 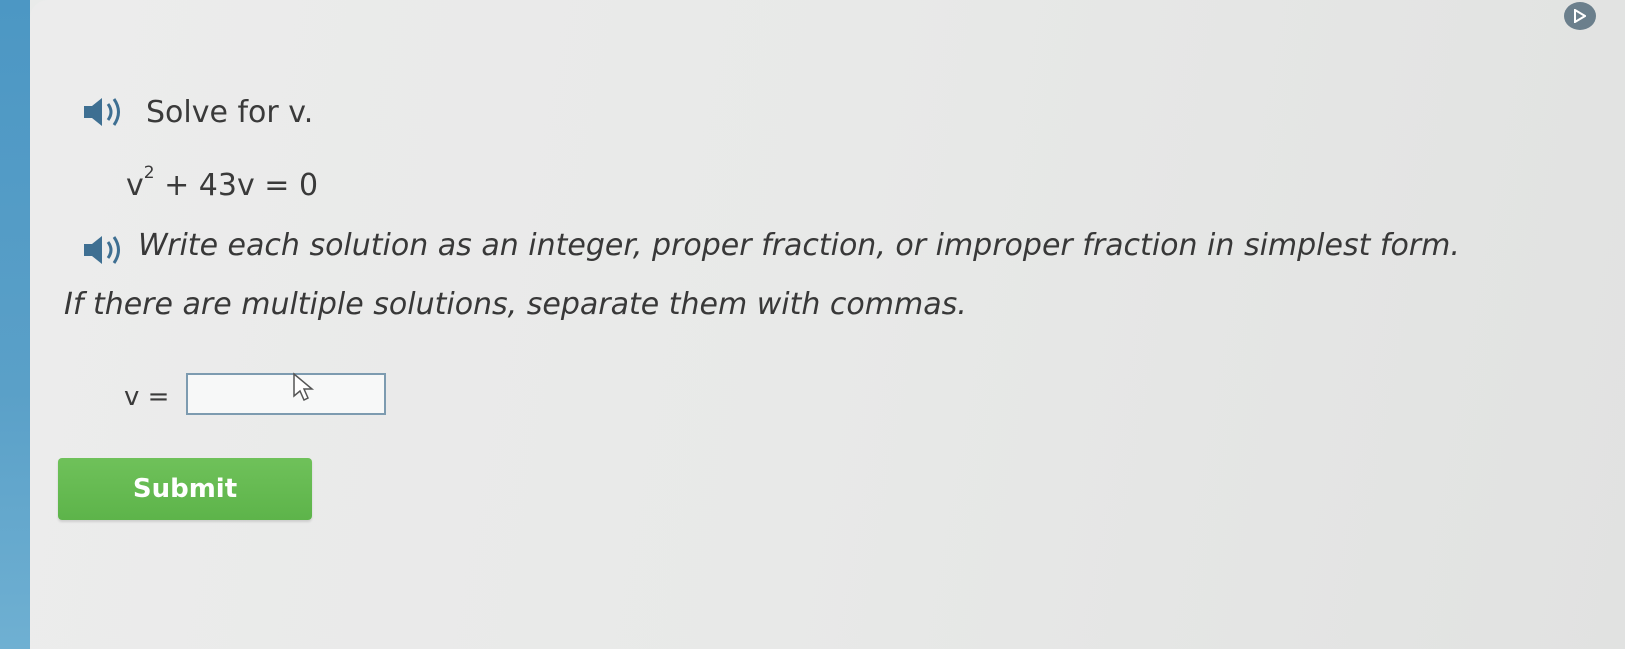 I want to click on mouse-cursor-icon, so click(x=304, y=389).